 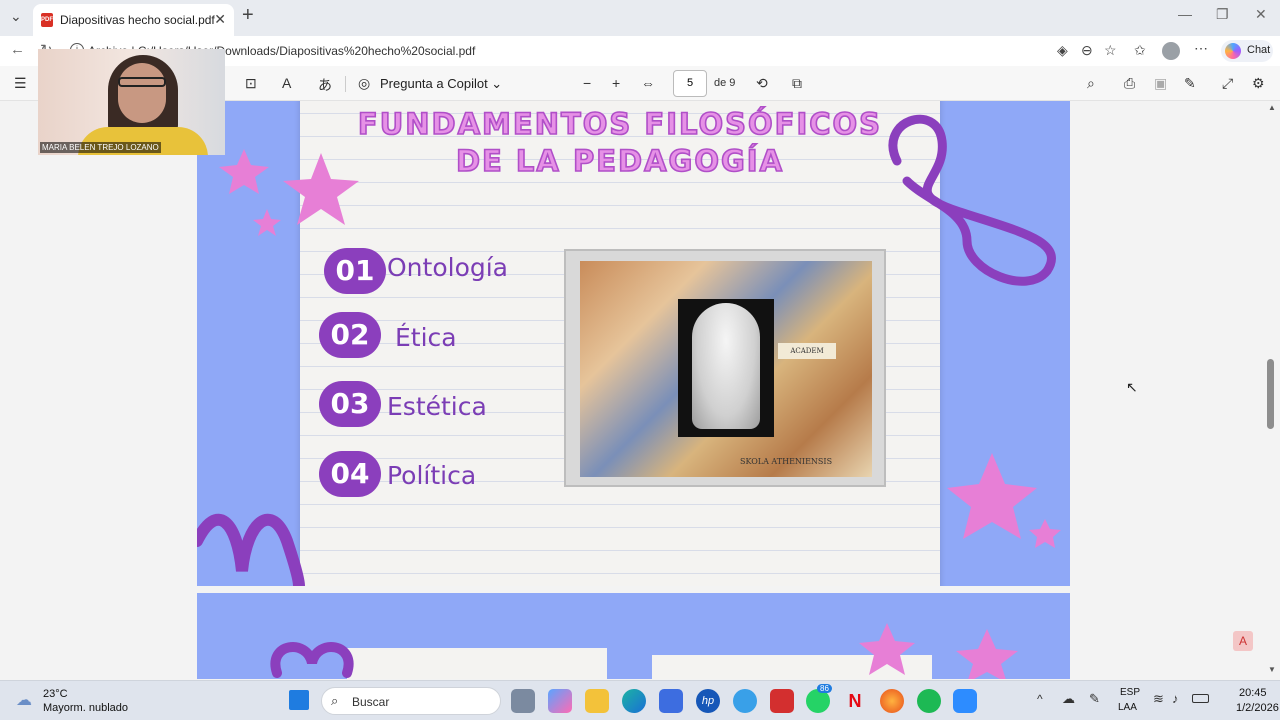 What do you see at coordinates (251, 83) in the screenshot?
I see `page-view-icon: ⊡` at bounding box center [251, 83].